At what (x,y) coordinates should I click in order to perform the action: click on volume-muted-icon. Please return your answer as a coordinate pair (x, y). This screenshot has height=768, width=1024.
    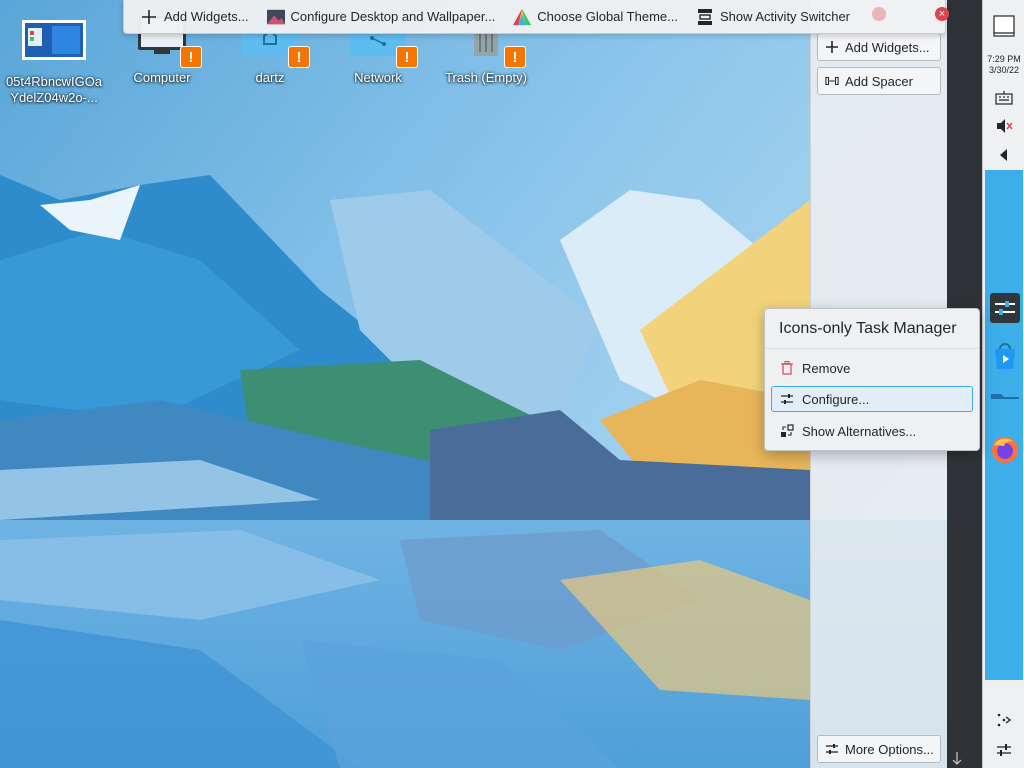
    Looking at the image, I should click on (1005, 126).